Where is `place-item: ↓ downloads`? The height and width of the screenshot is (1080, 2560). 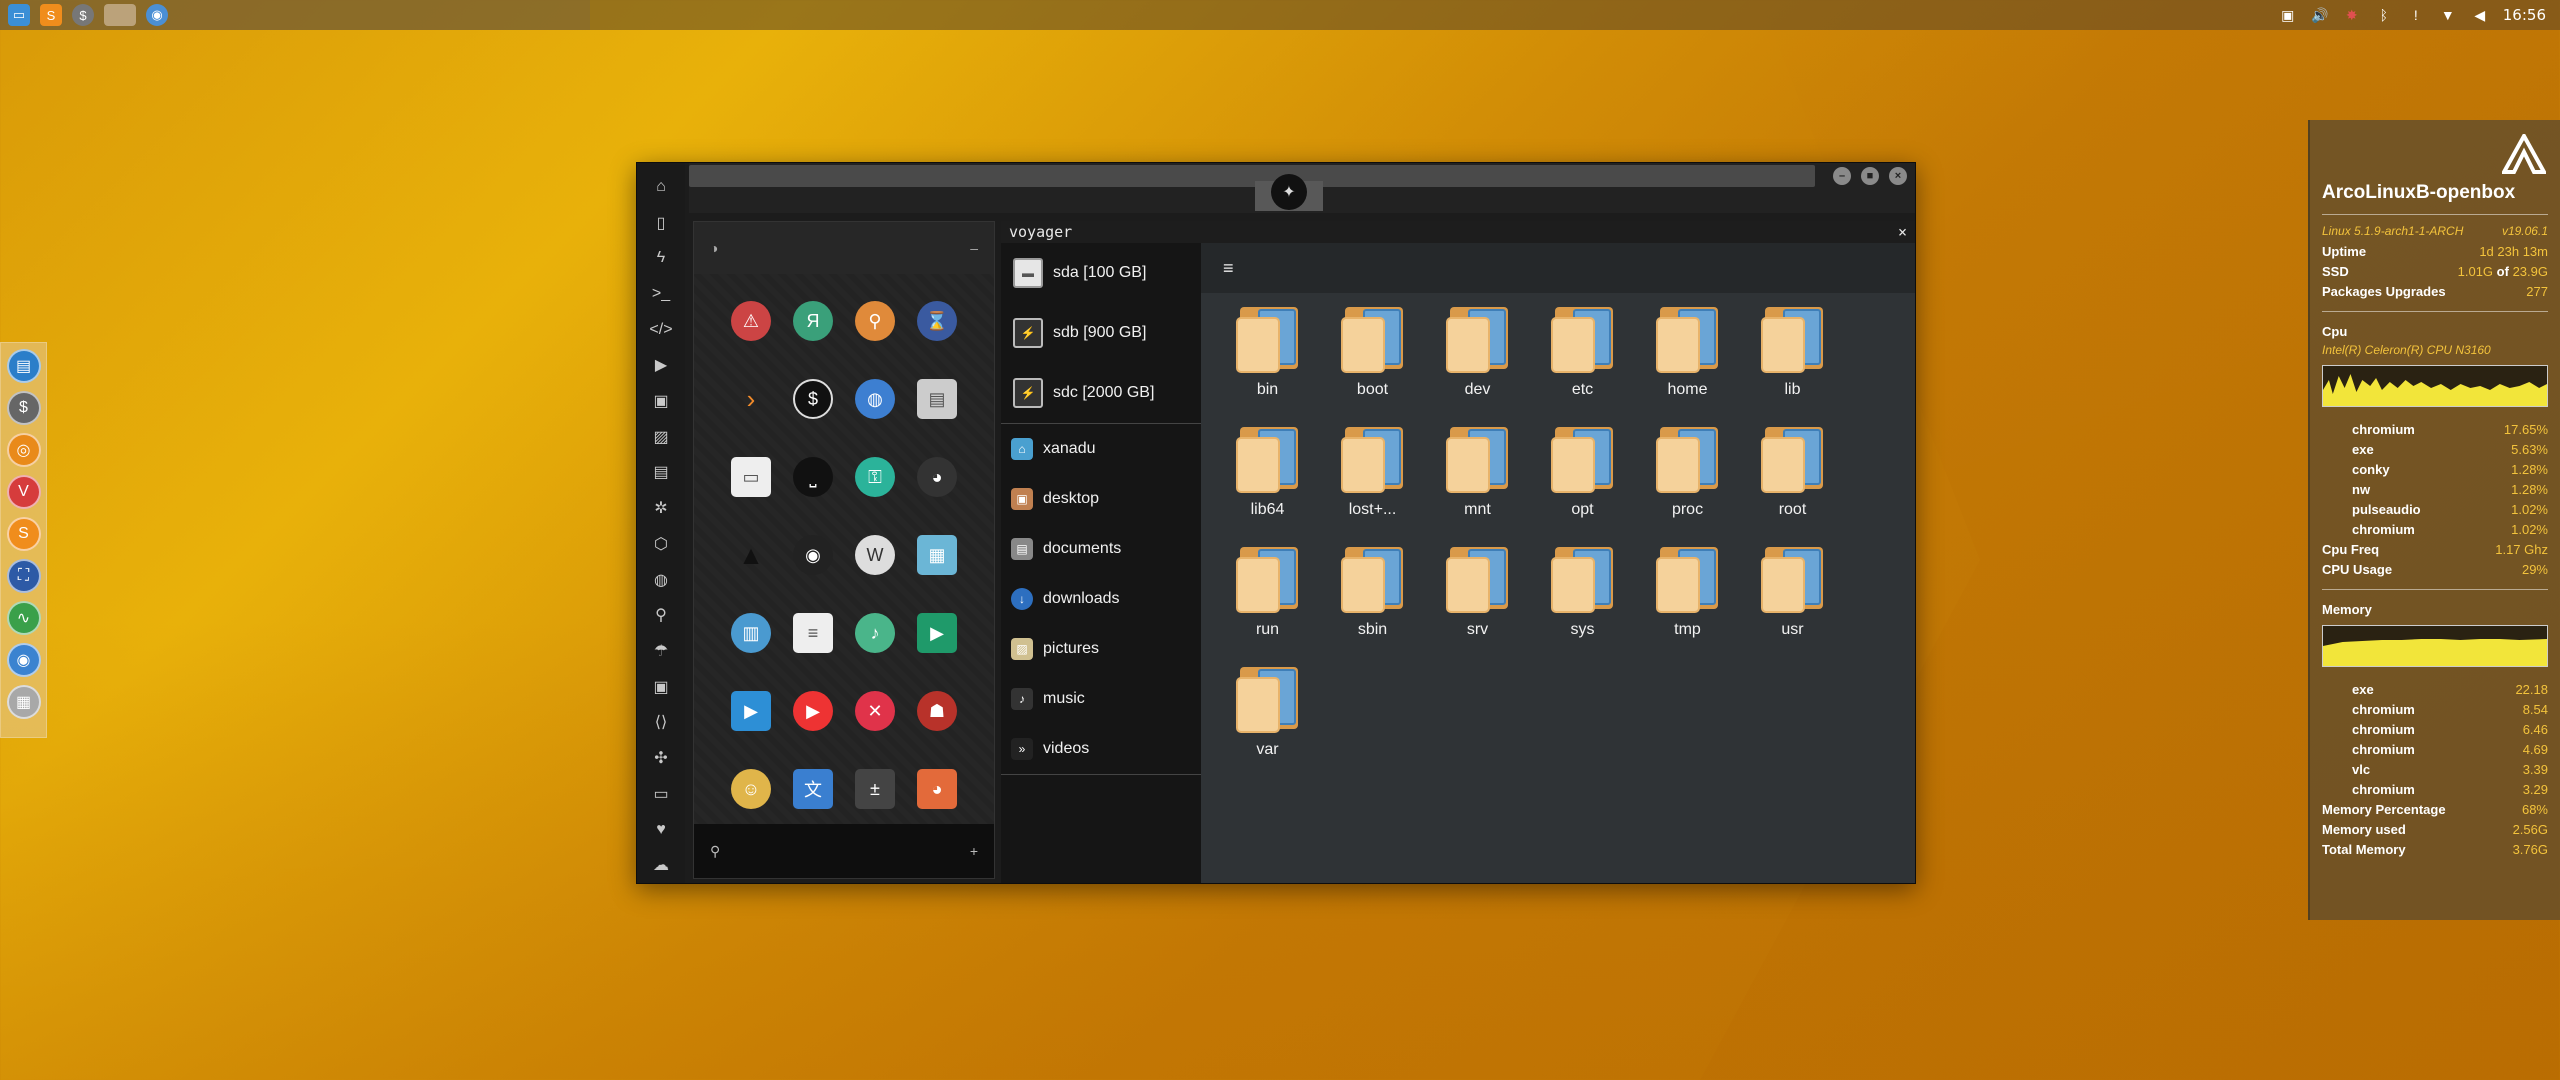
place-item: ↓ downloads is located at coordinates (1101, 599).